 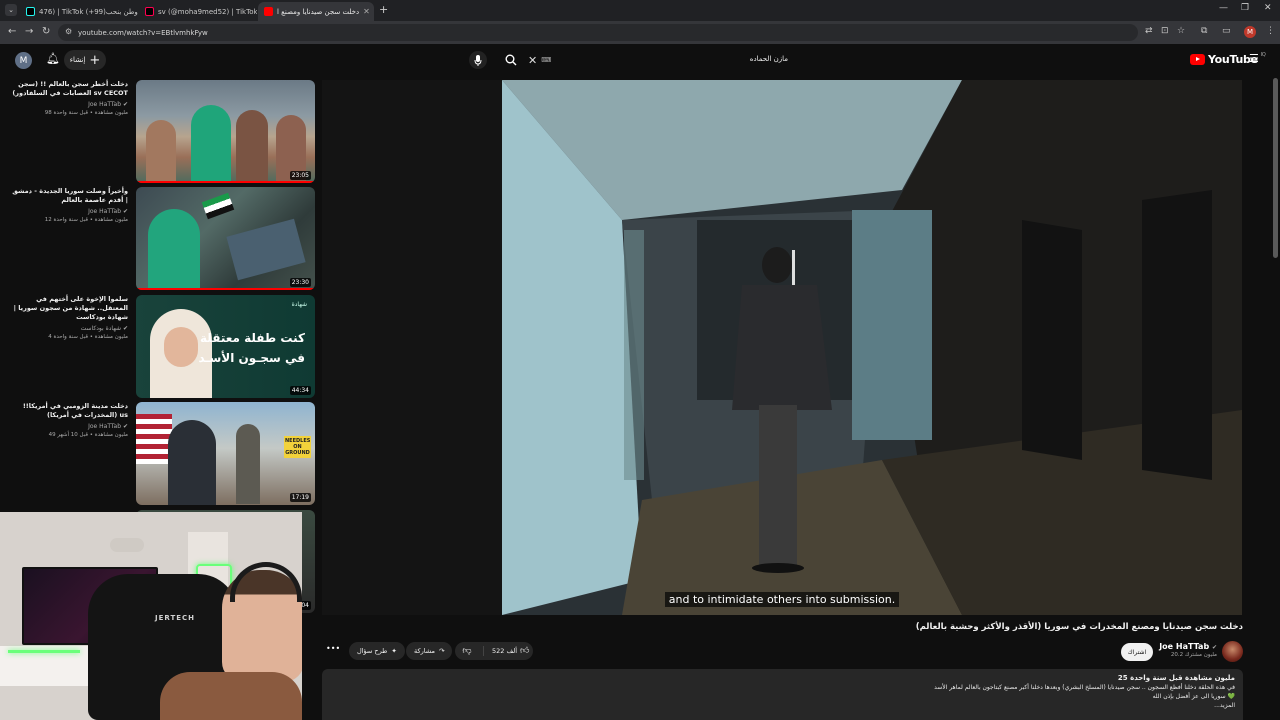 What do you see at coordinates (333, 648) in the screenshot?
I see `more-actions-button: •••` at bounding box center [333, 648].